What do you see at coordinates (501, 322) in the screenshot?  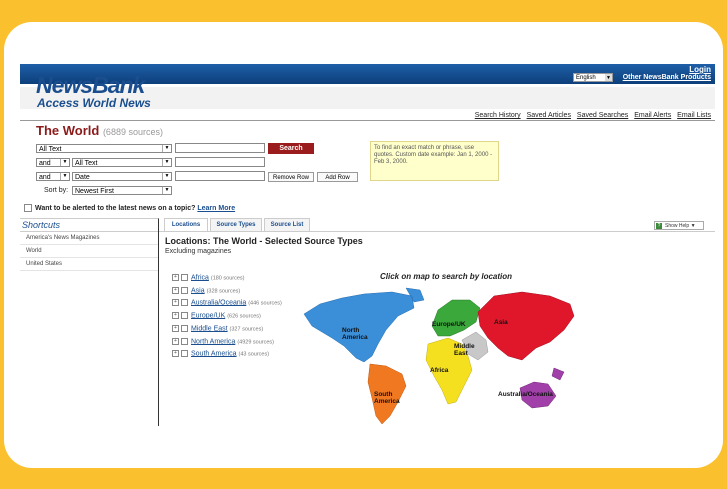 I see `map-label-asia: Asia` at bounding box center [501, 322].